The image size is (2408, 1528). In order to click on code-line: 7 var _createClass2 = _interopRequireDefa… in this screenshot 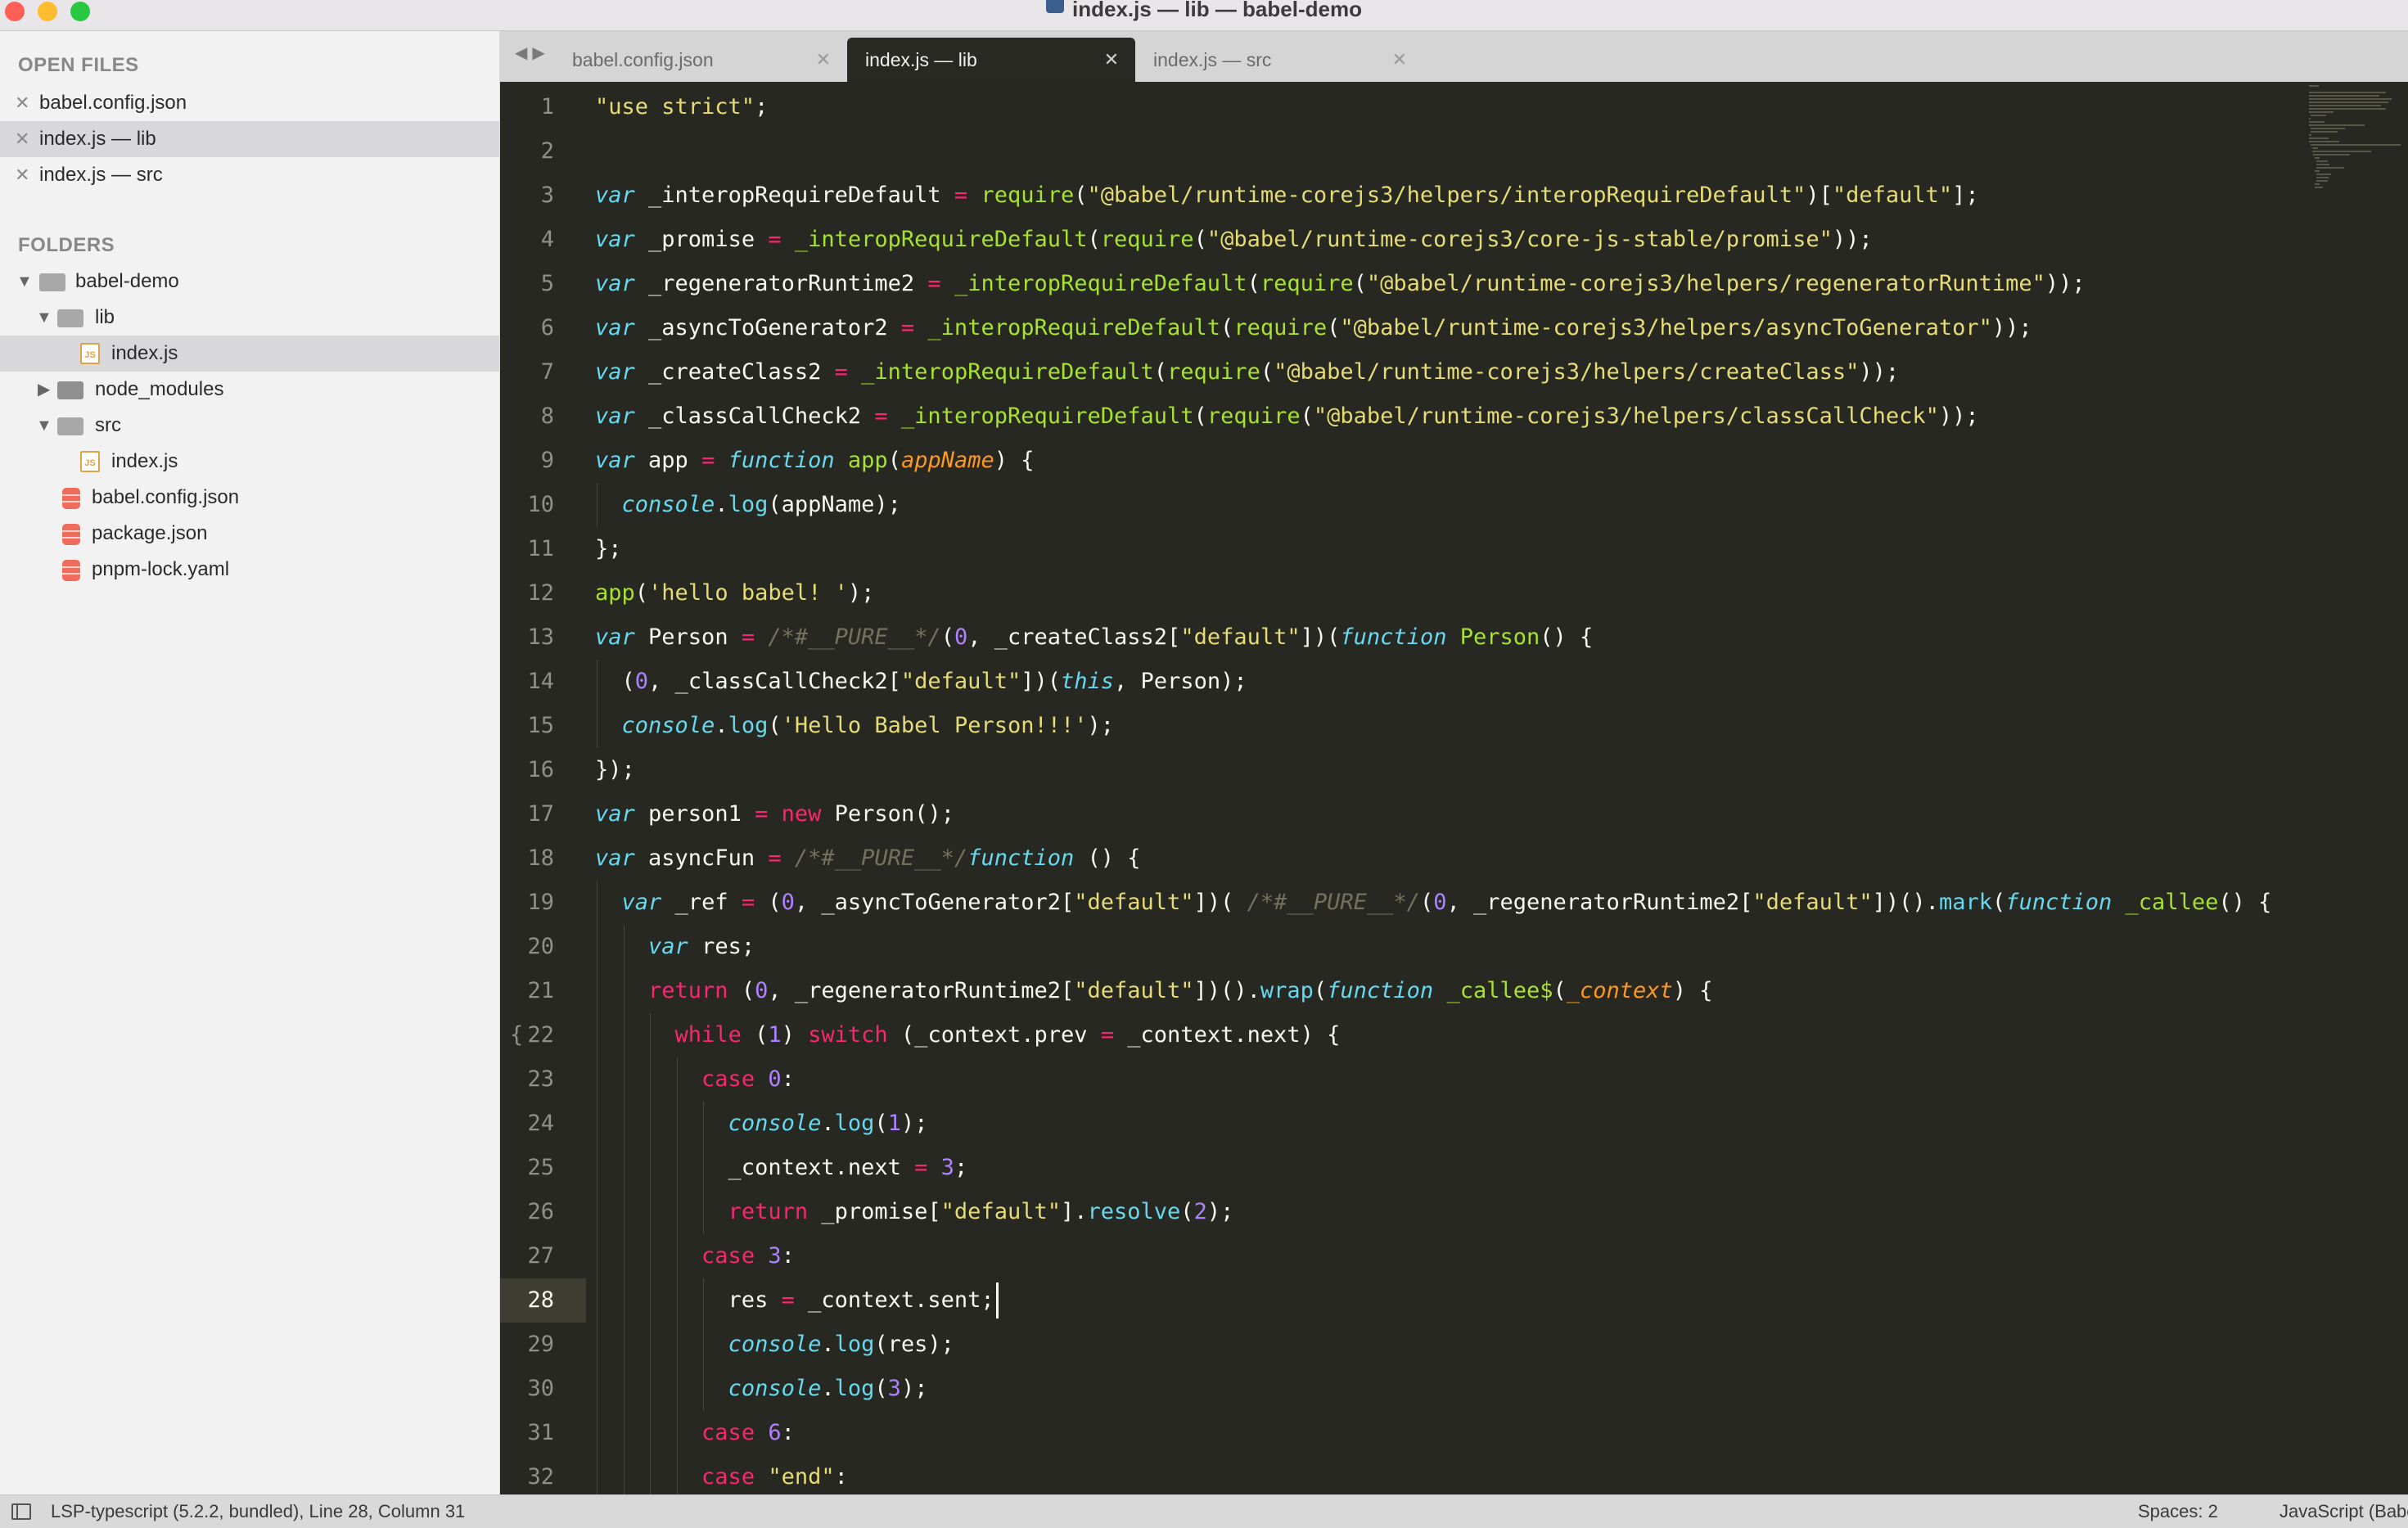, I will do `click(1401, 372)`.